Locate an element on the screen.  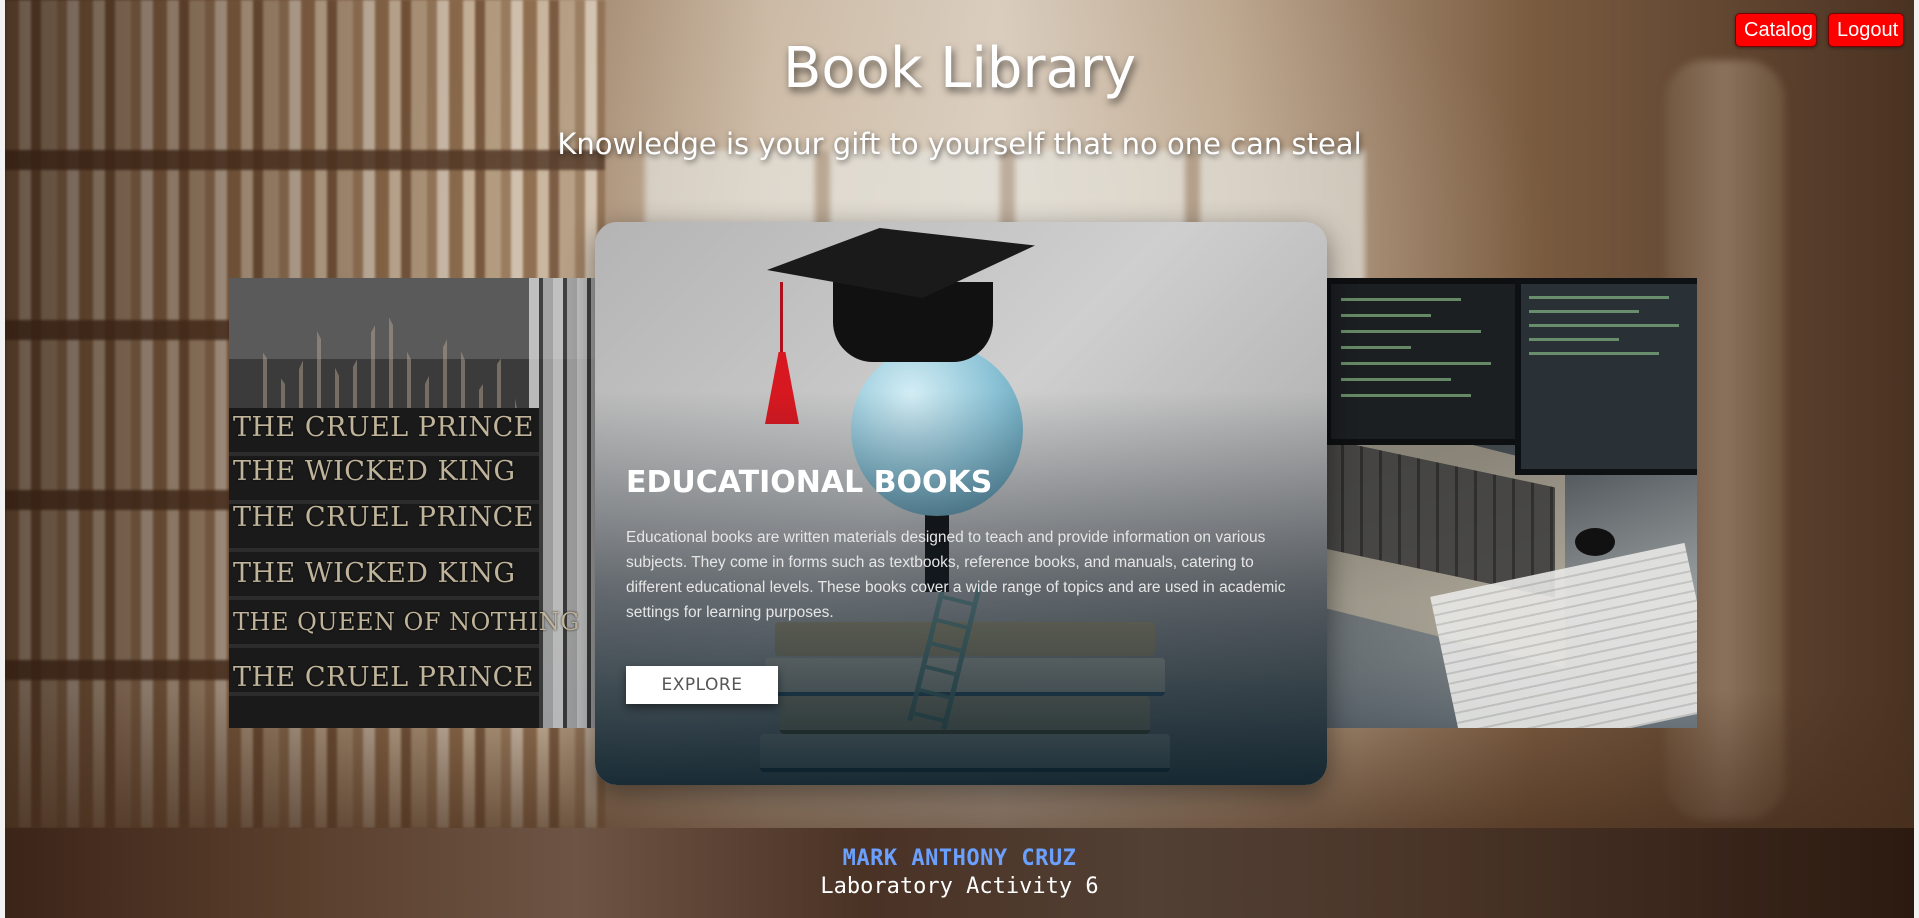
author-name: MARK ANTHONY CRUZ is located at coordinates (959, 858).